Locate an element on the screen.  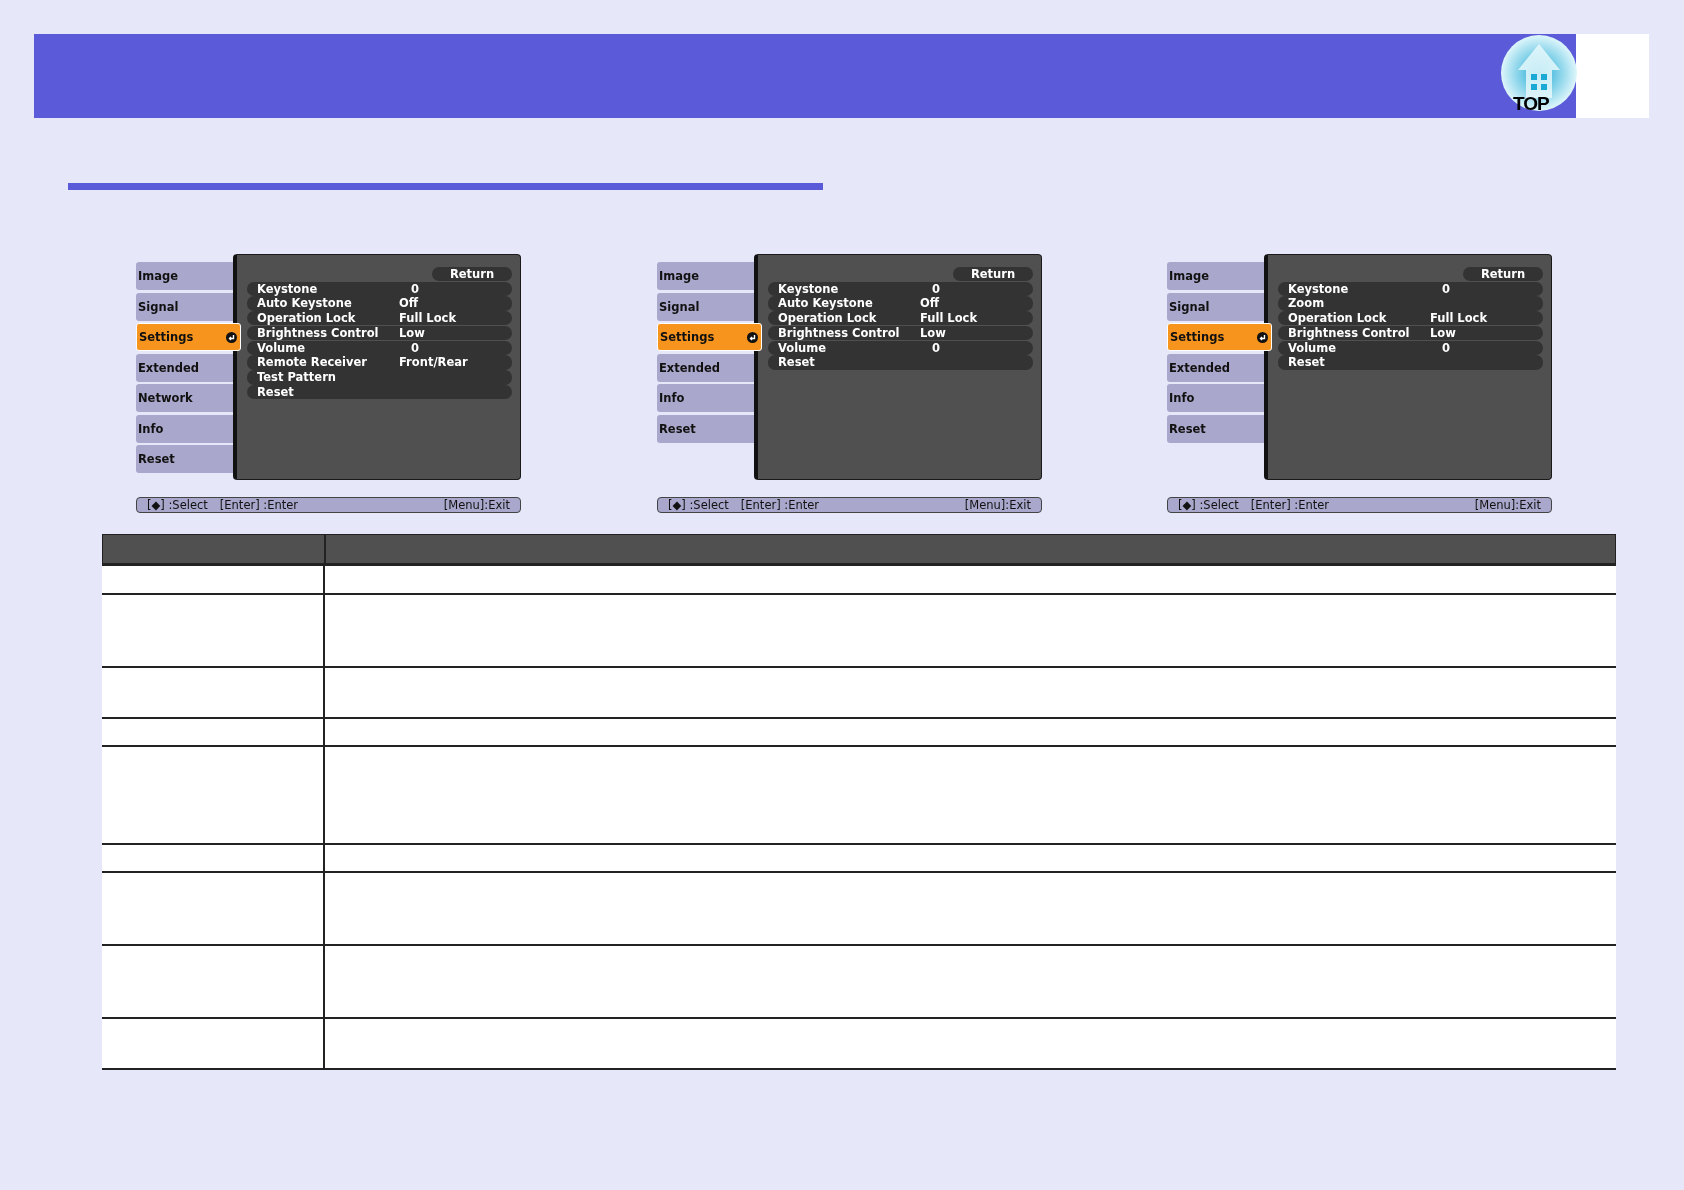
house-icon is located at coordinates (1539, 73).